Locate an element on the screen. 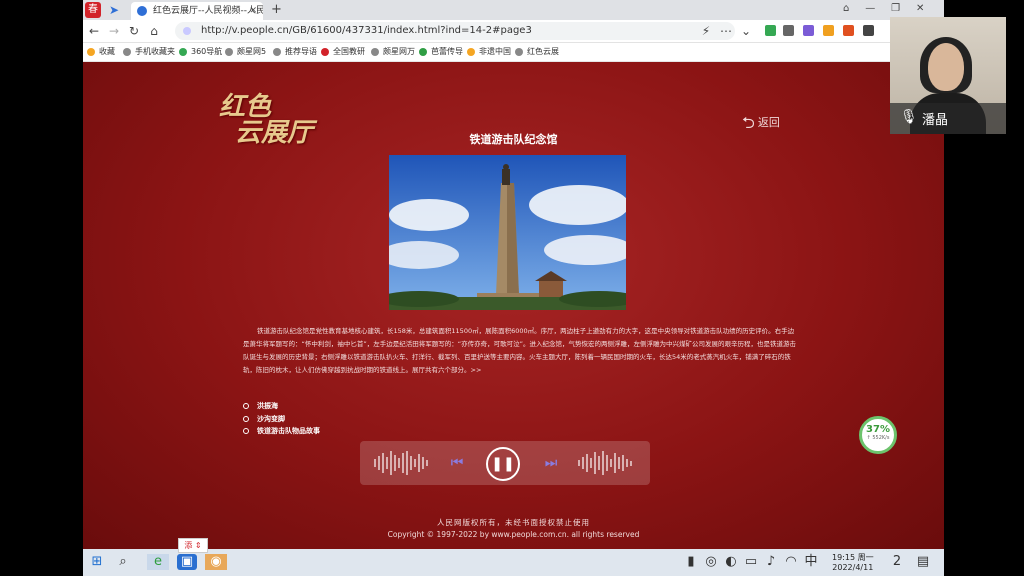  bookmark-item: 芭蕾传导 is located at coordinates (441, 52).